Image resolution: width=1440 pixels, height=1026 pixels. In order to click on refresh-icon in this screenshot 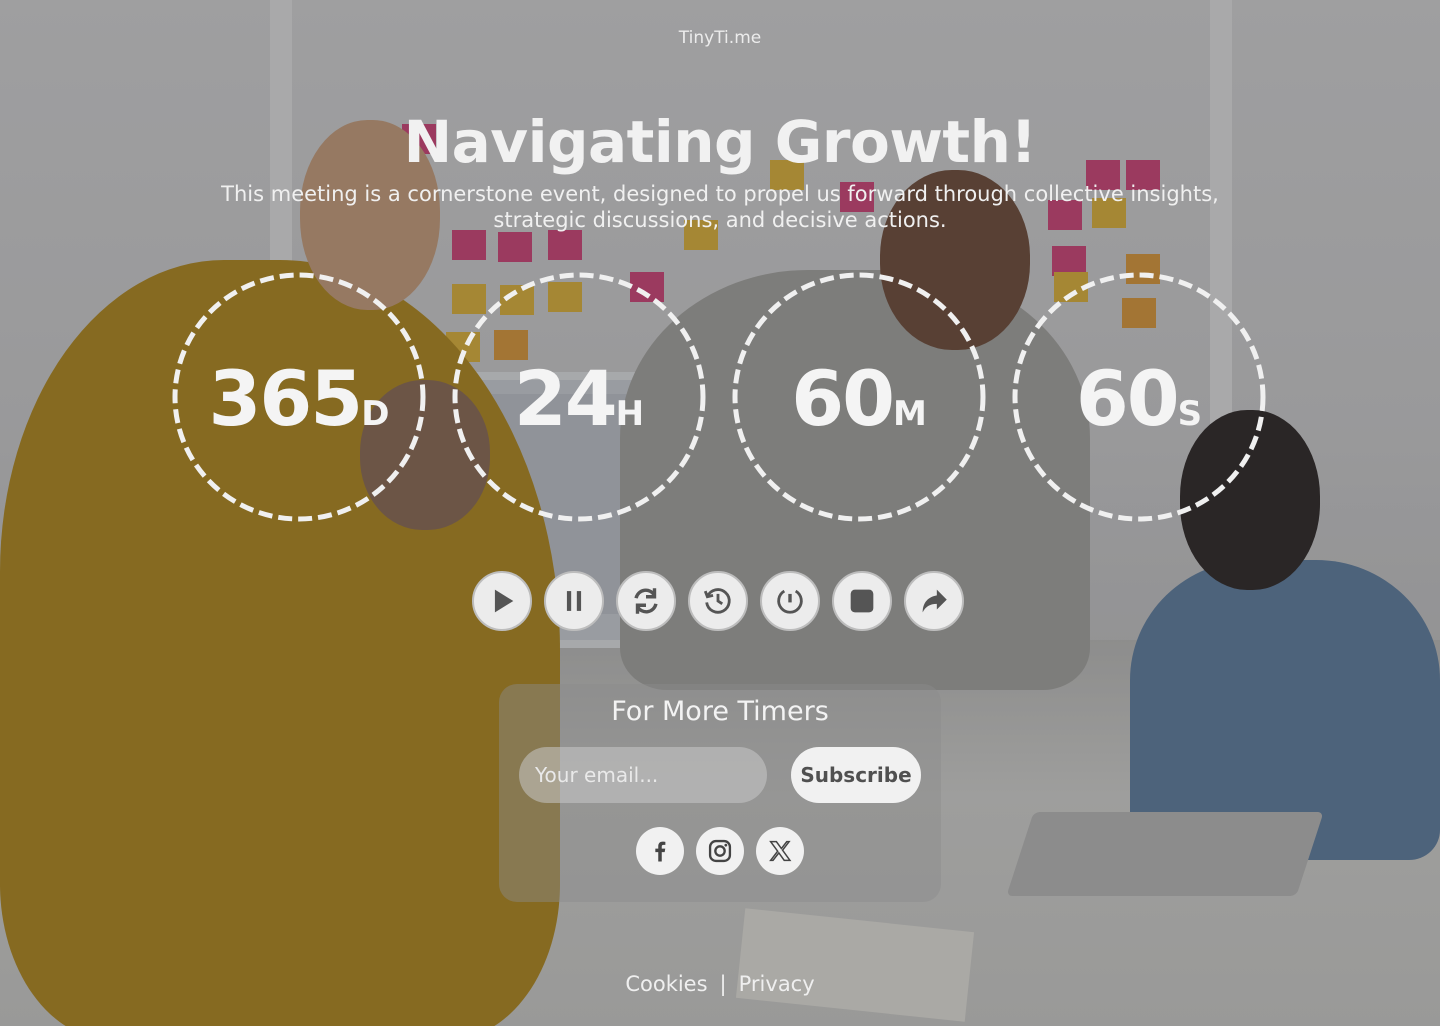, I will do `click(646, 601)`.